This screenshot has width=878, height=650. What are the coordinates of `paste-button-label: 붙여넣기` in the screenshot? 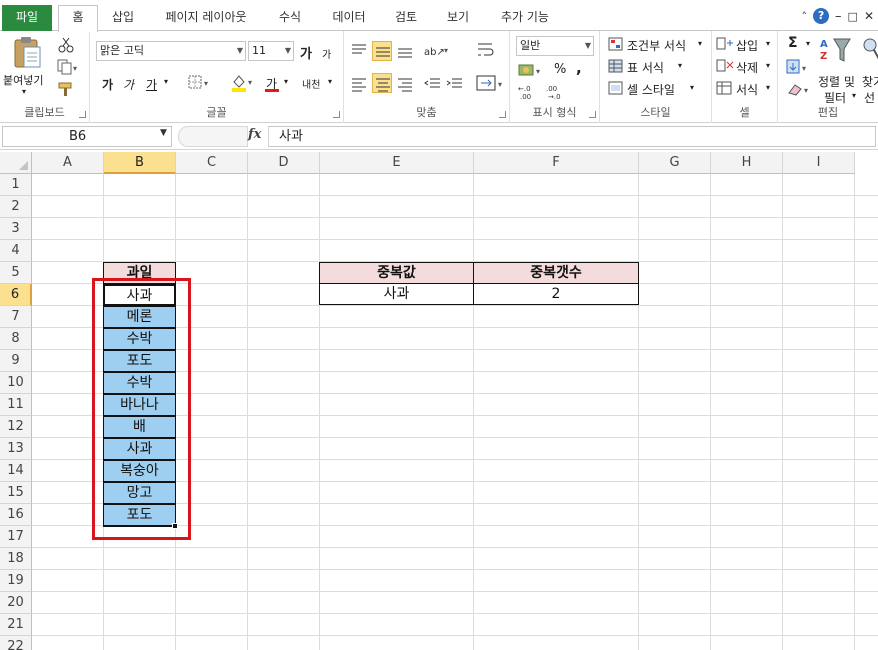 It's located at (23, 80).